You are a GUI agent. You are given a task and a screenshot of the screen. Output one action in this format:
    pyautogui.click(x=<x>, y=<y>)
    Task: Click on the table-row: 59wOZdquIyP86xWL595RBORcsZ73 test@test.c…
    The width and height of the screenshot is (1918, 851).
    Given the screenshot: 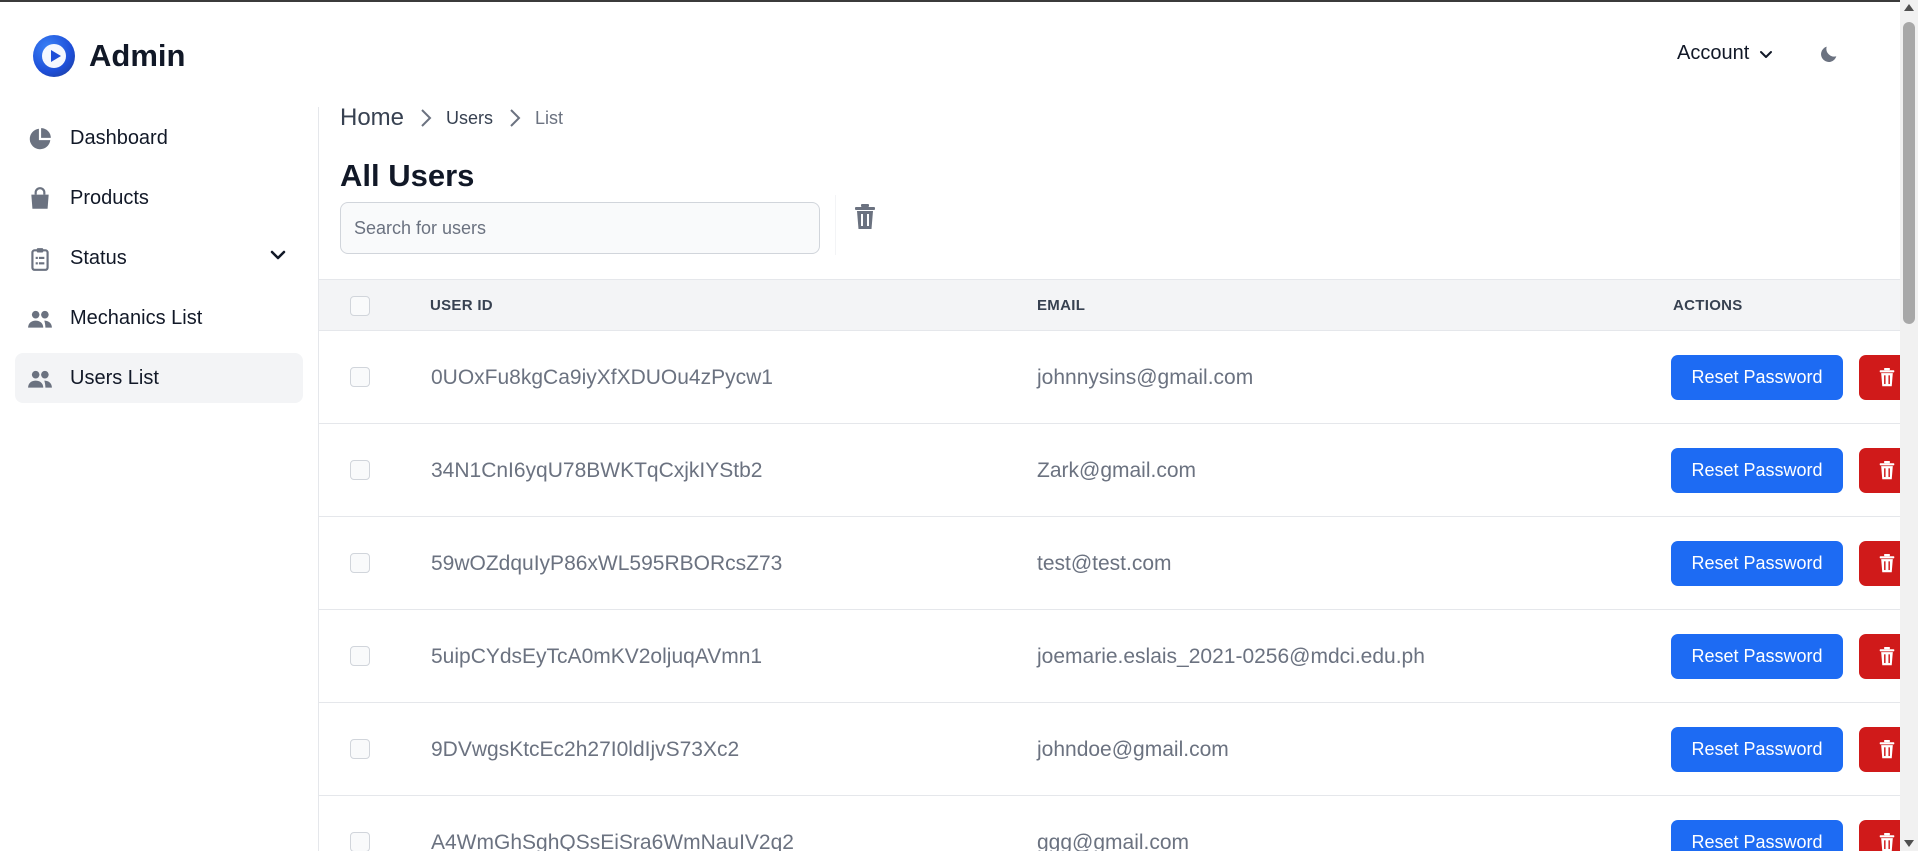 What is the action you would take?
    pyautogui.click(x=1118, y=563)
    